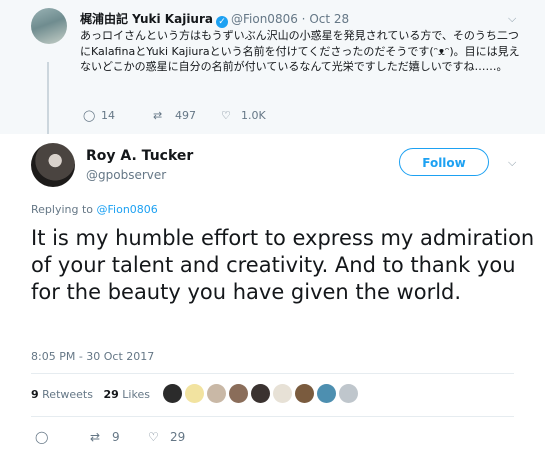 The image size is (545, 469). What do you see at coordinates (136, 394) in the screenshot?
I see `likes-label: Likes` at bounding box center [136, 394].